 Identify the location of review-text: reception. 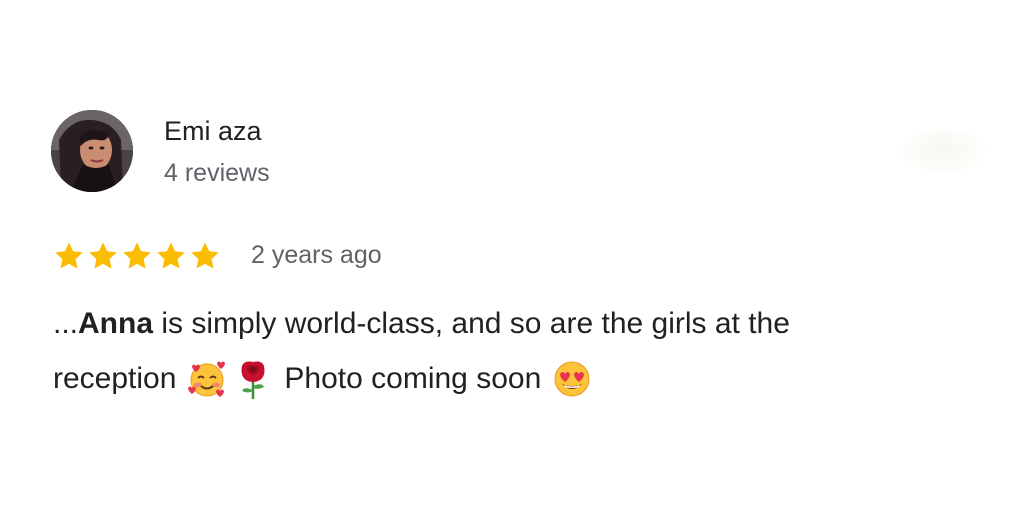
(115, 378).